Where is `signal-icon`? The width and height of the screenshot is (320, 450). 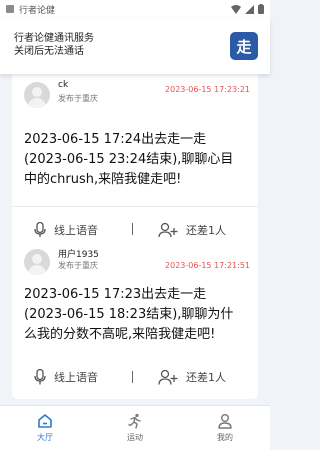
signal-icon is located at coordinates (249, 9).